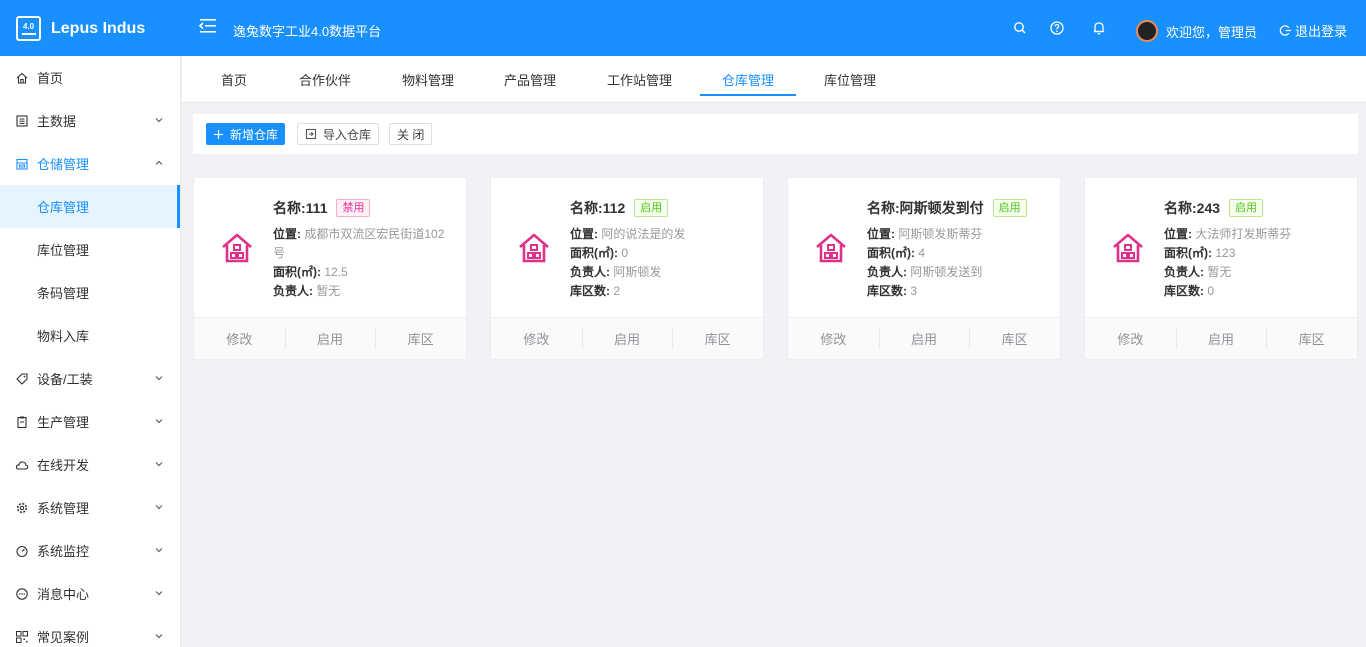  Describe the element at coordinates (940, 234) in the screenshot. I see `location-value: 阿斯顿发斯蒂芬` at that location.